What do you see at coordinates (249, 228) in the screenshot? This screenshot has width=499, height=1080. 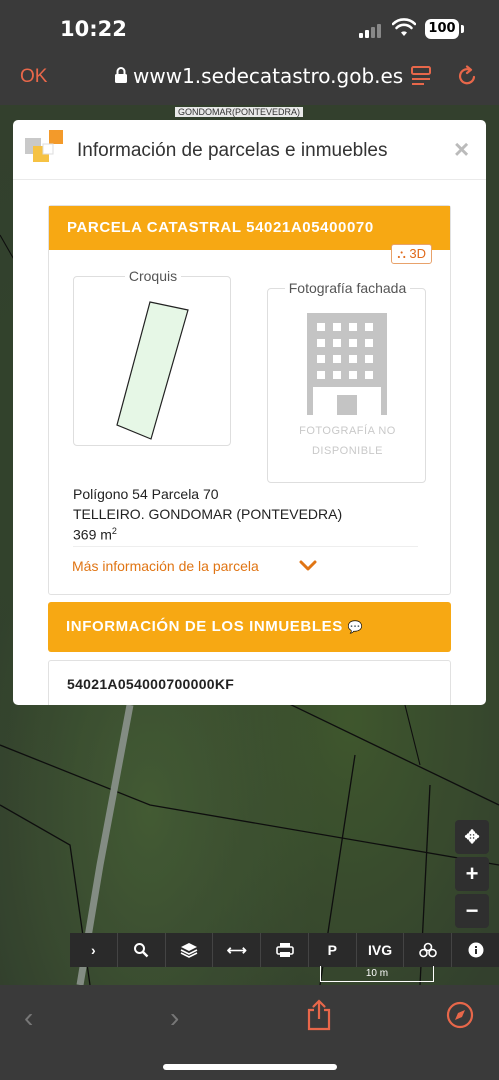 I see `parcel-header: PARCELA CATASTRAL 54021A05400070` at bounding box center [249, 228].